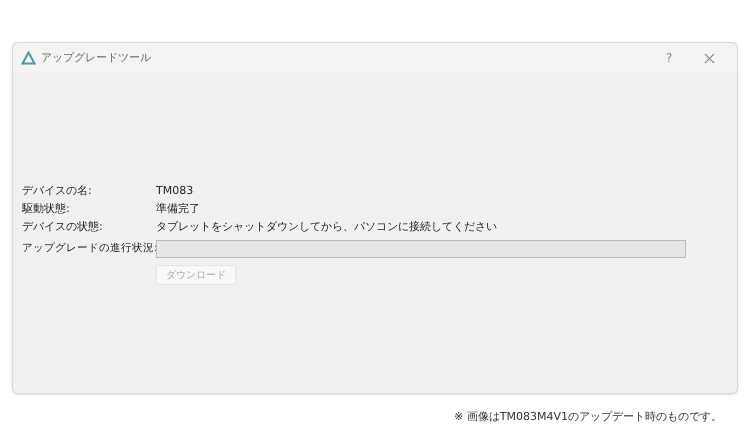 Image resolution: width=750 pixels, height=447 pixels. What do you see at coordinates (46, 208) in the screenshot?
I see `field-label: 駆動状態:` at bounding box center [46, 208].